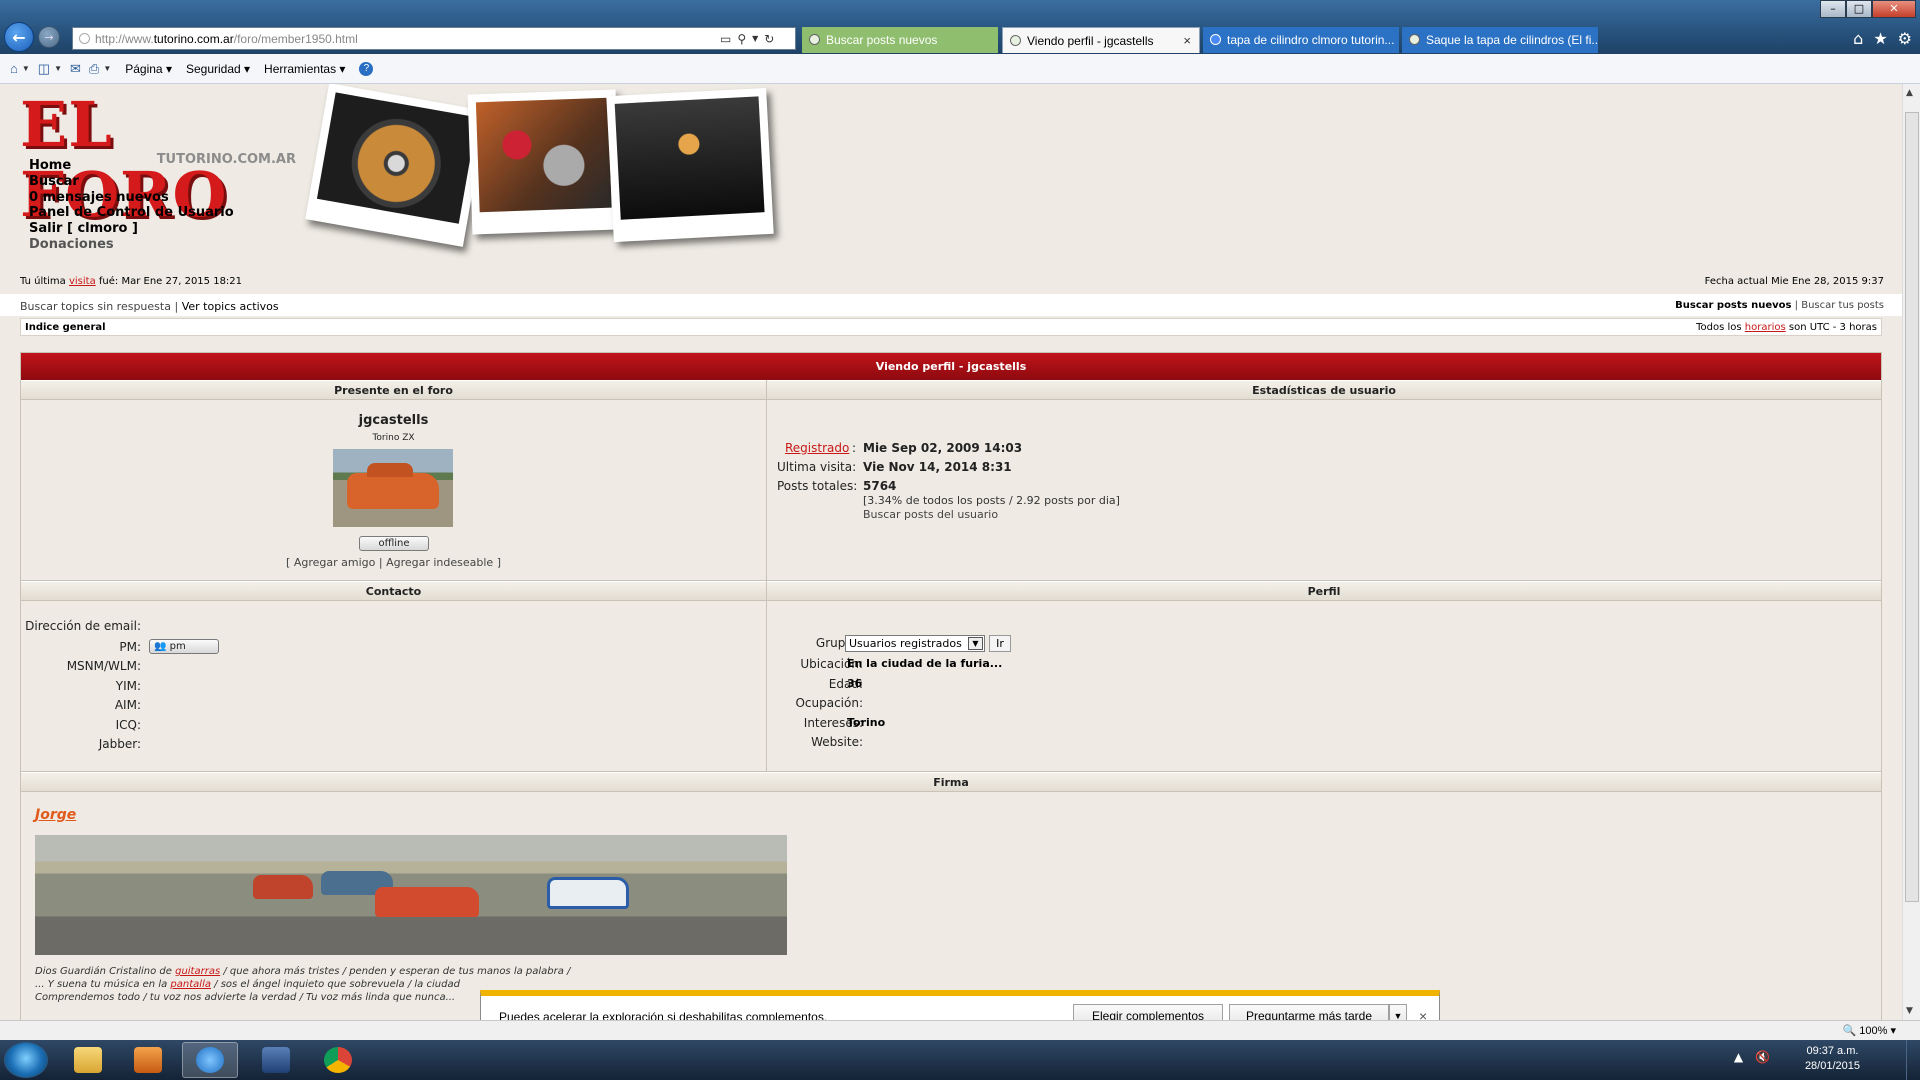  I want to click on help-icon: ?, so click(366, 68).